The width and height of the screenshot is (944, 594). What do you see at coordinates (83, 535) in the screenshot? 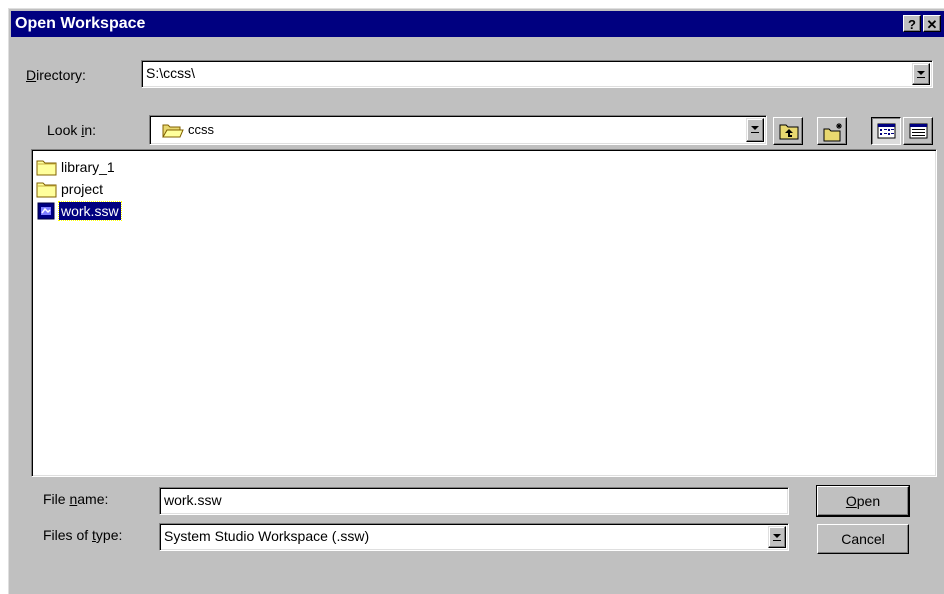
I see `file-type-label: Files of type:` at bounding box center [83, 535].